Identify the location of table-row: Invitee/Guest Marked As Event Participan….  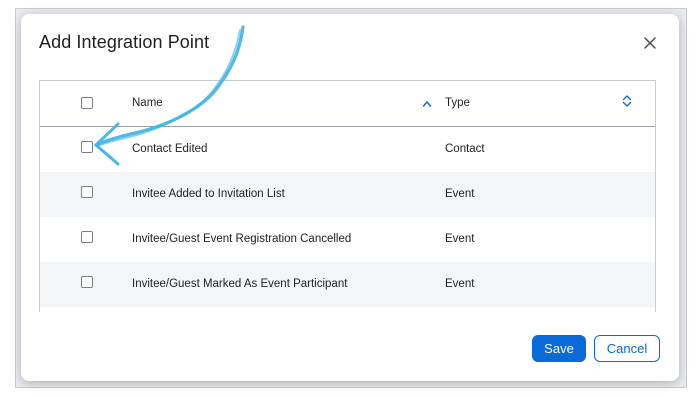
(347, 284).